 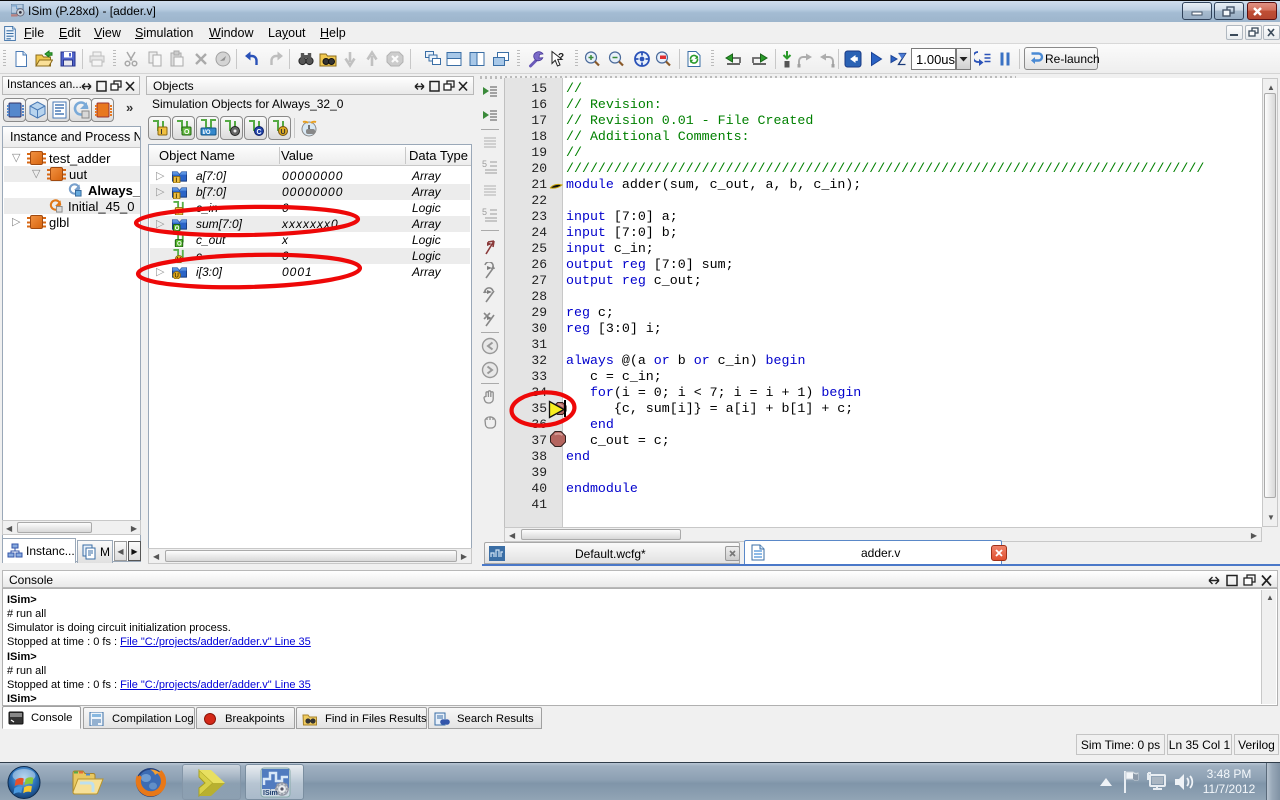 I want to click on svg-text: C, so click(x=259, y=132).